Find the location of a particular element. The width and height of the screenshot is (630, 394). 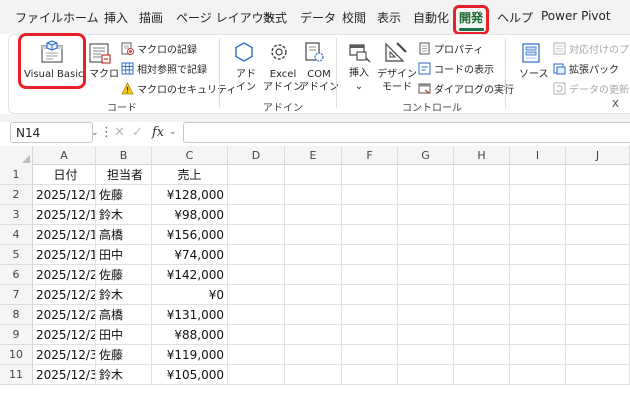

grid-cell: ¥0 is located at coordinates (190, 295).